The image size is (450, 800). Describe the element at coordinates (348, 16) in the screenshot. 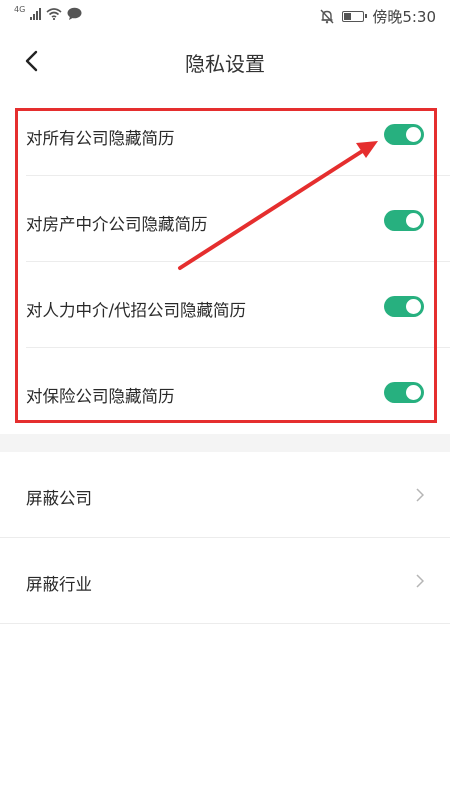

I see `battery-level` at that location.